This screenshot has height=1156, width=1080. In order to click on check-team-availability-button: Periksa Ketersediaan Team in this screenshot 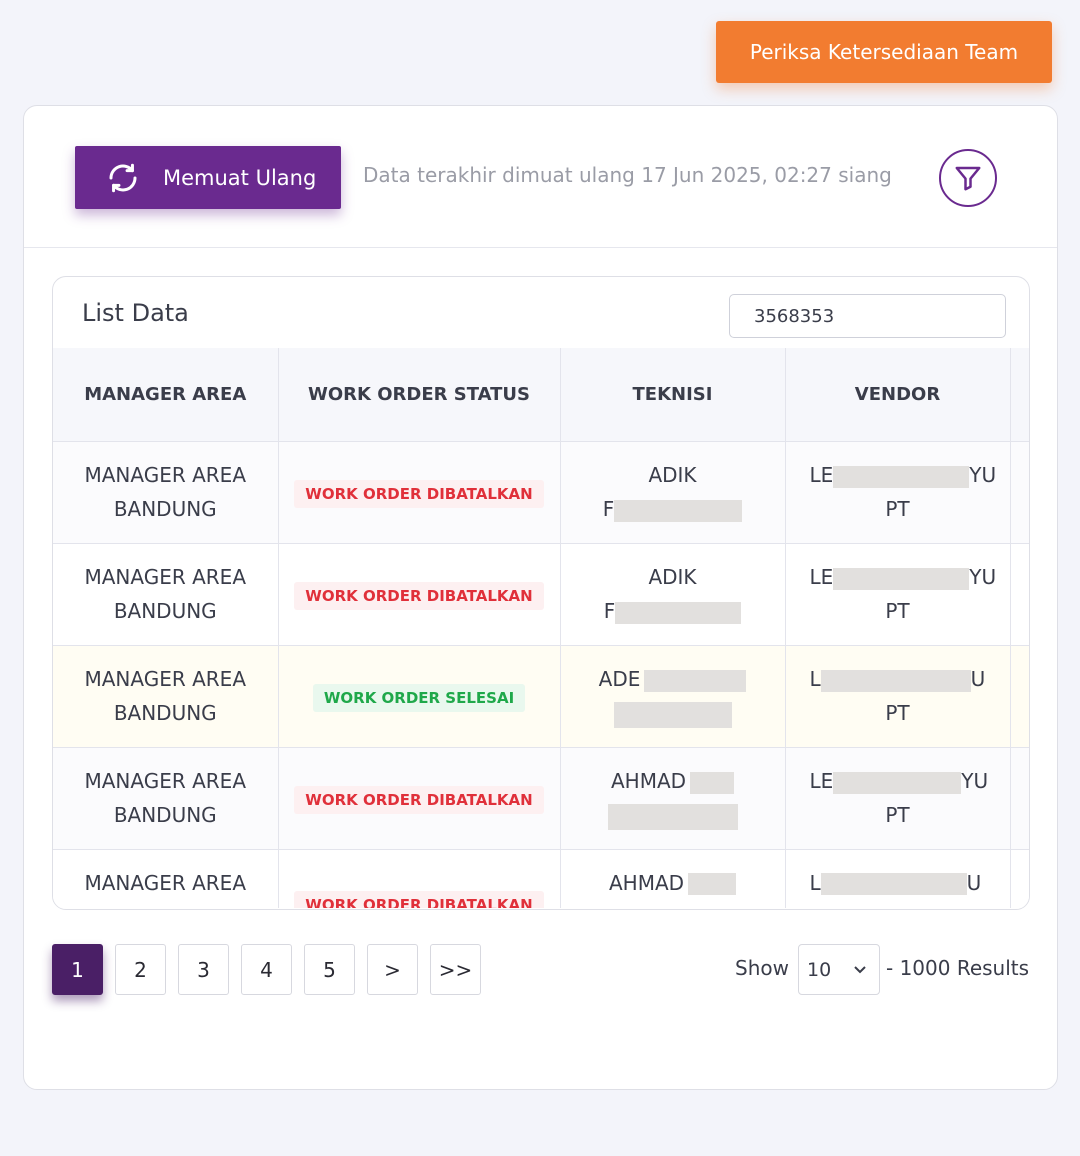, I will do `click(884, 52)`.